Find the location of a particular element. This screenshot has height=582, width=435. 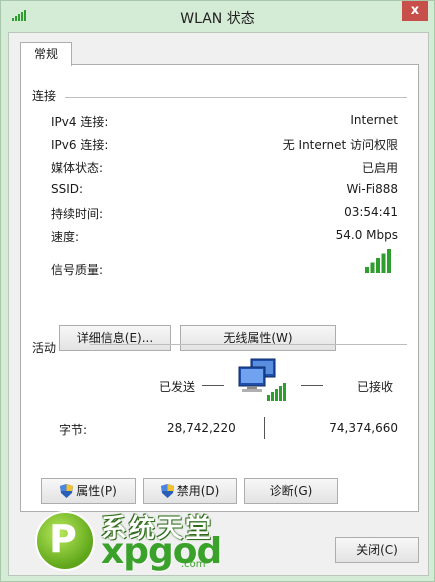

signal-strength-icon is located at coordinates (378, 261).